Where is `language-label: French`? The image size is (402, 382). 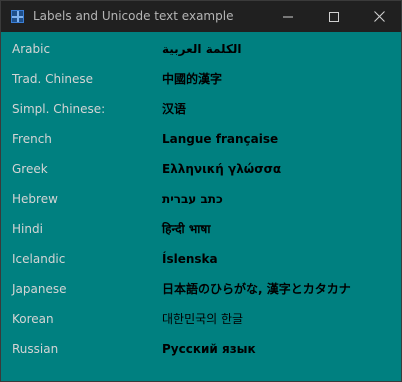 language-label: French is located at coordinates (32, 139).